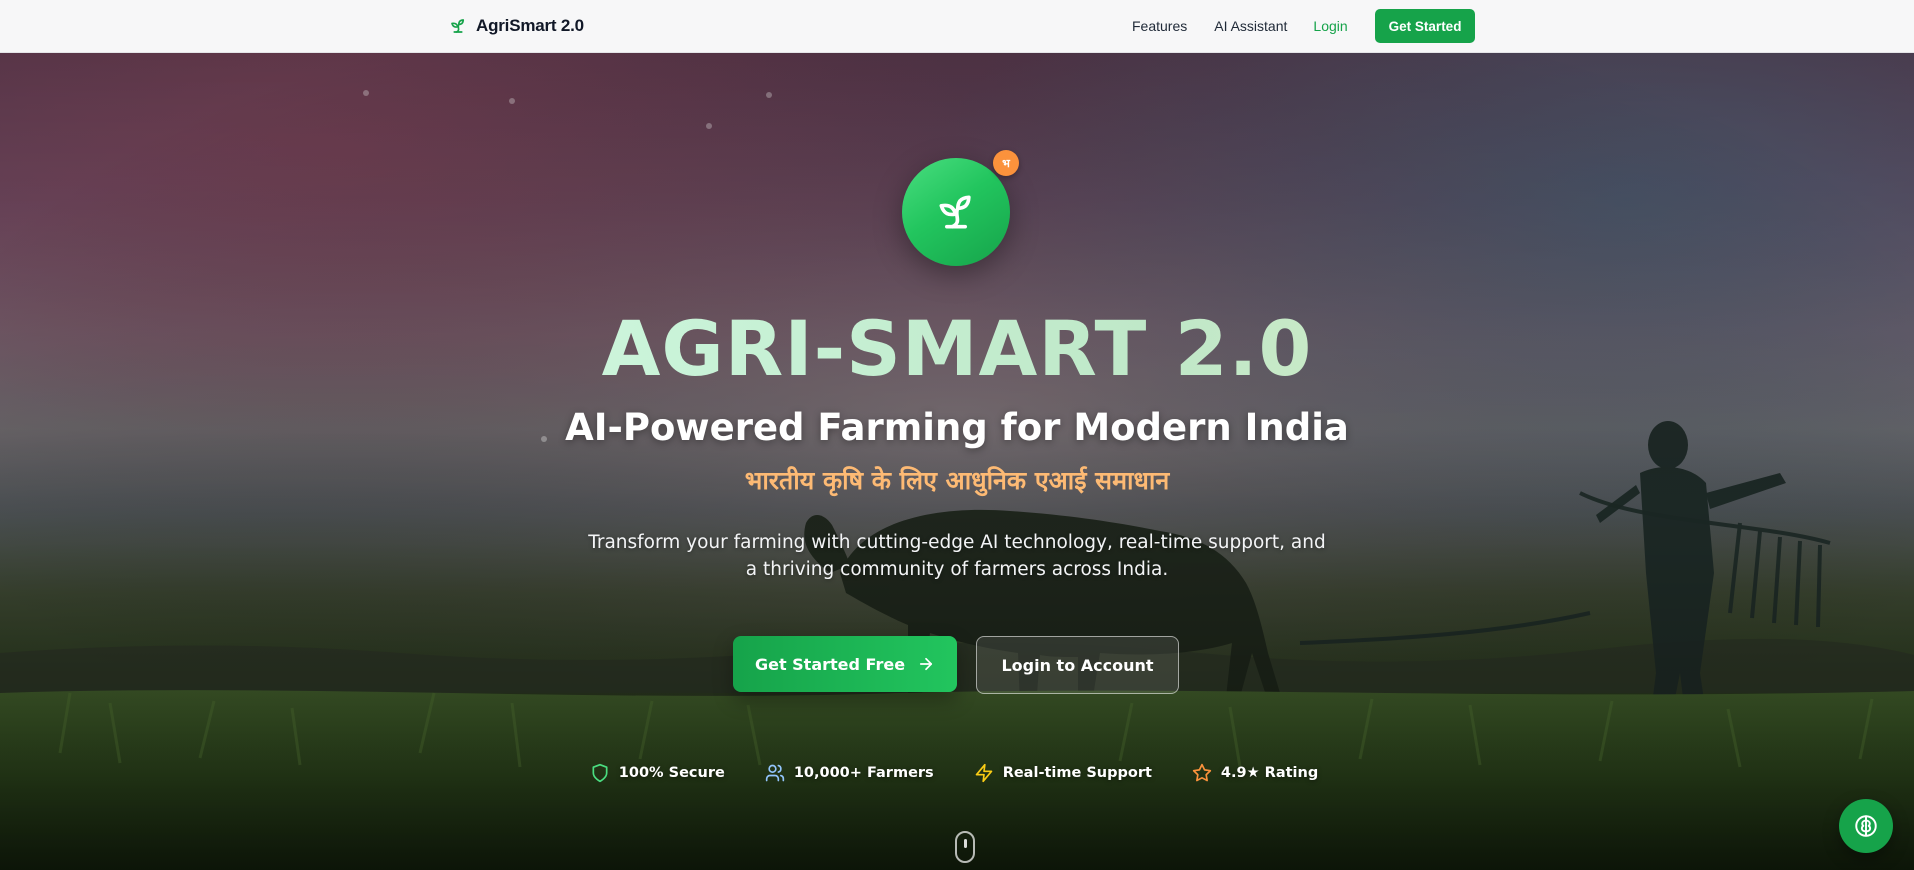  I want to click on get-started-free-label: Get Started Free, so click(830, 664).